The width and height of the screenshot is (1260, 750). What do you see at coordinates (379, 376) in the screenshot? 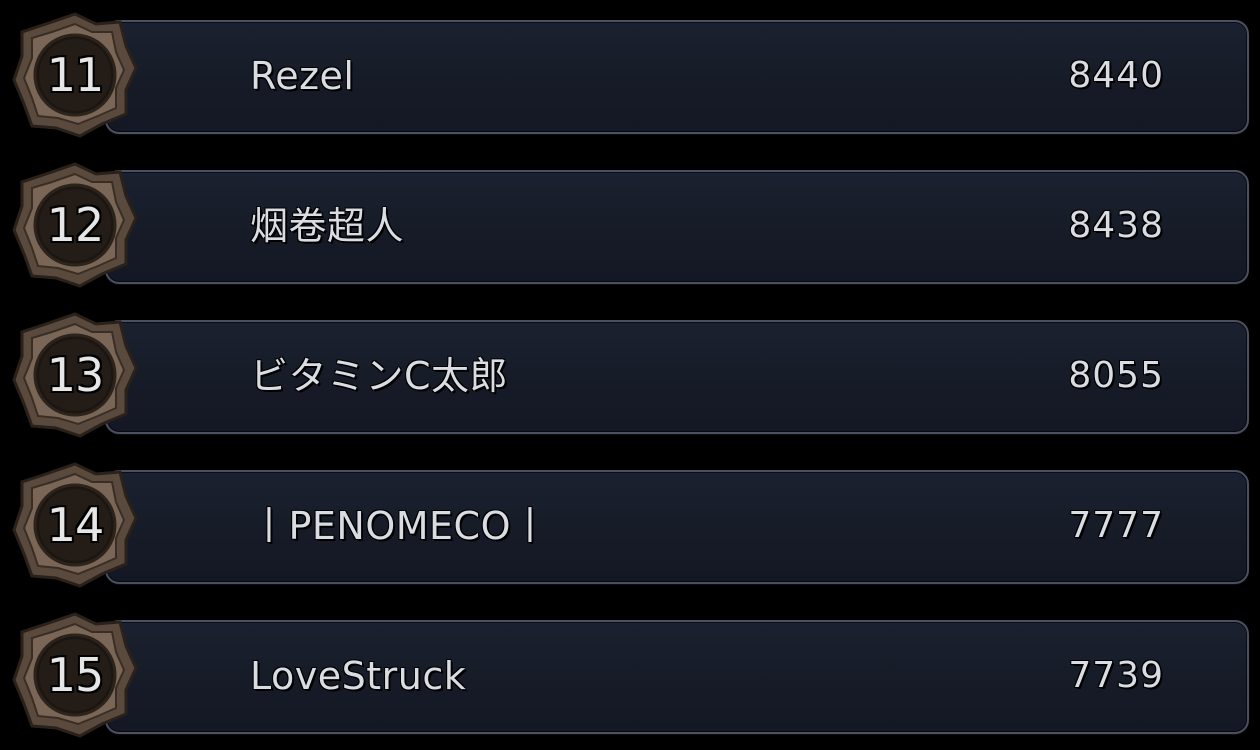
I see `player-name: ビタミンC太郎` at bounding box center [379, 376].